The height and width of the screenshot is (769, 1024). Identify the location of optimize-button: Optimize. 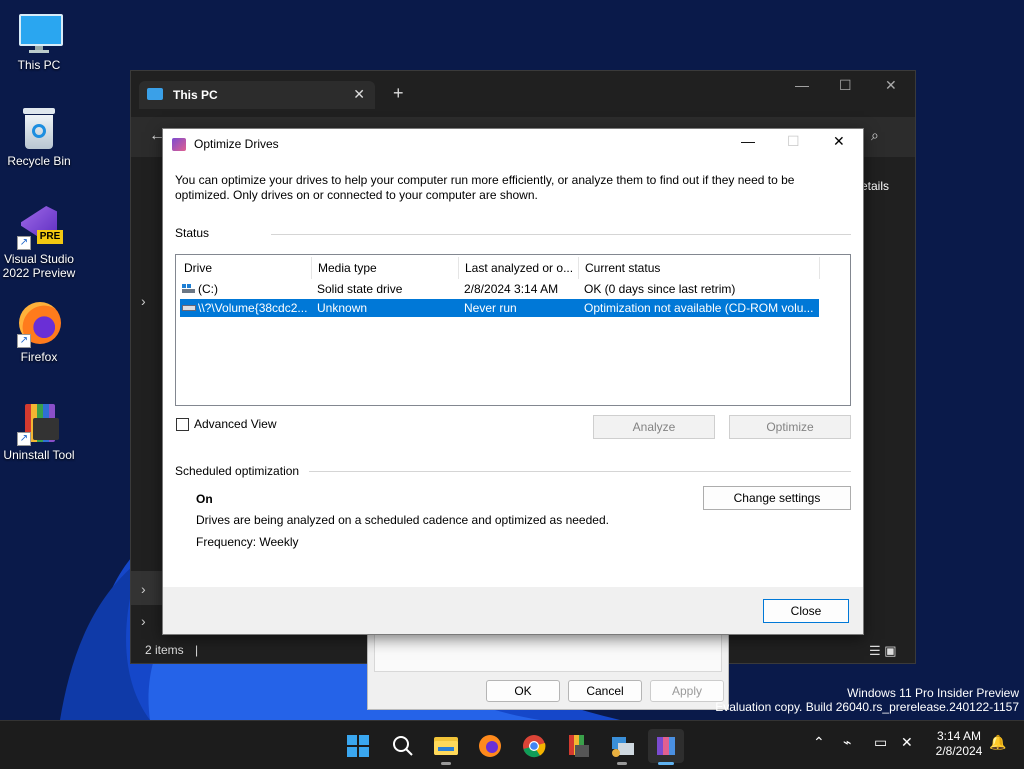
(790, 427).